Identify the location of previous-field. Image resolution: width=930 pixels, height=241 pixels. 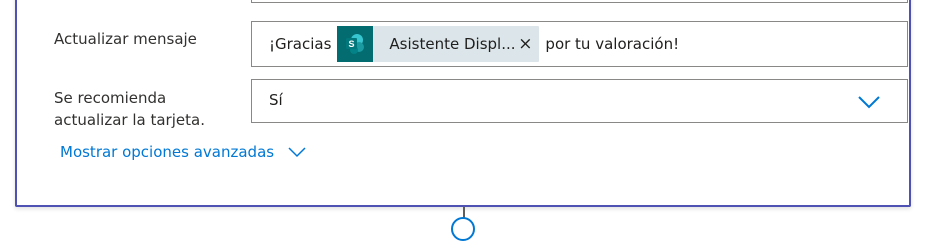
(579, 1).